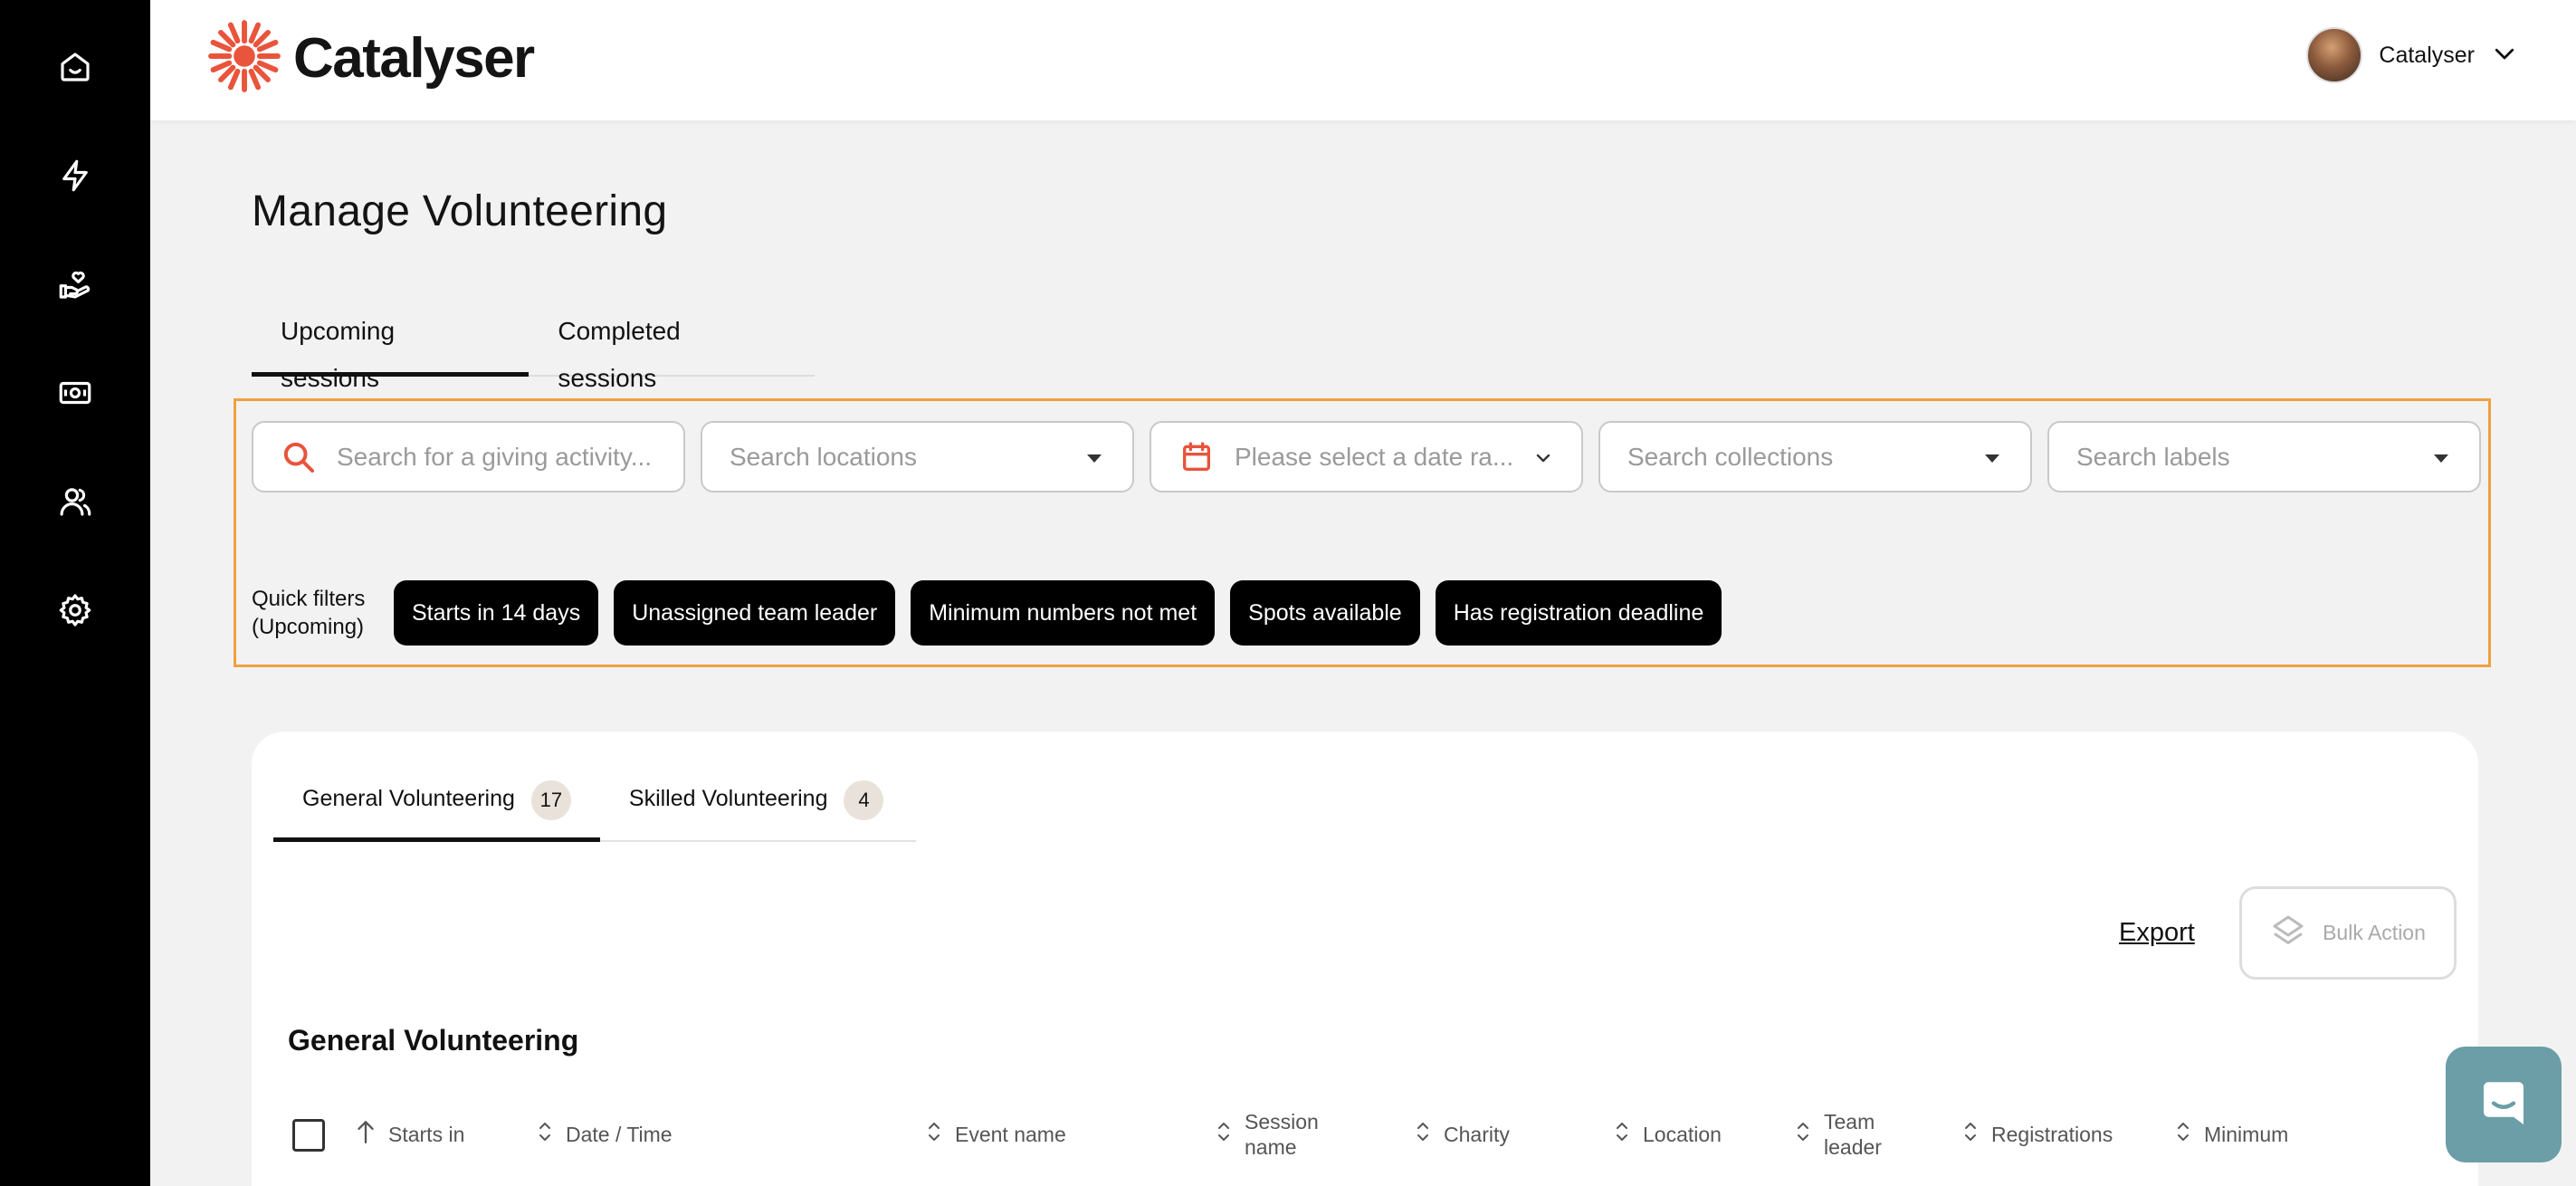 The image size is (2576, 1186). I want to click on calendar-icon, so click(1196, 457).